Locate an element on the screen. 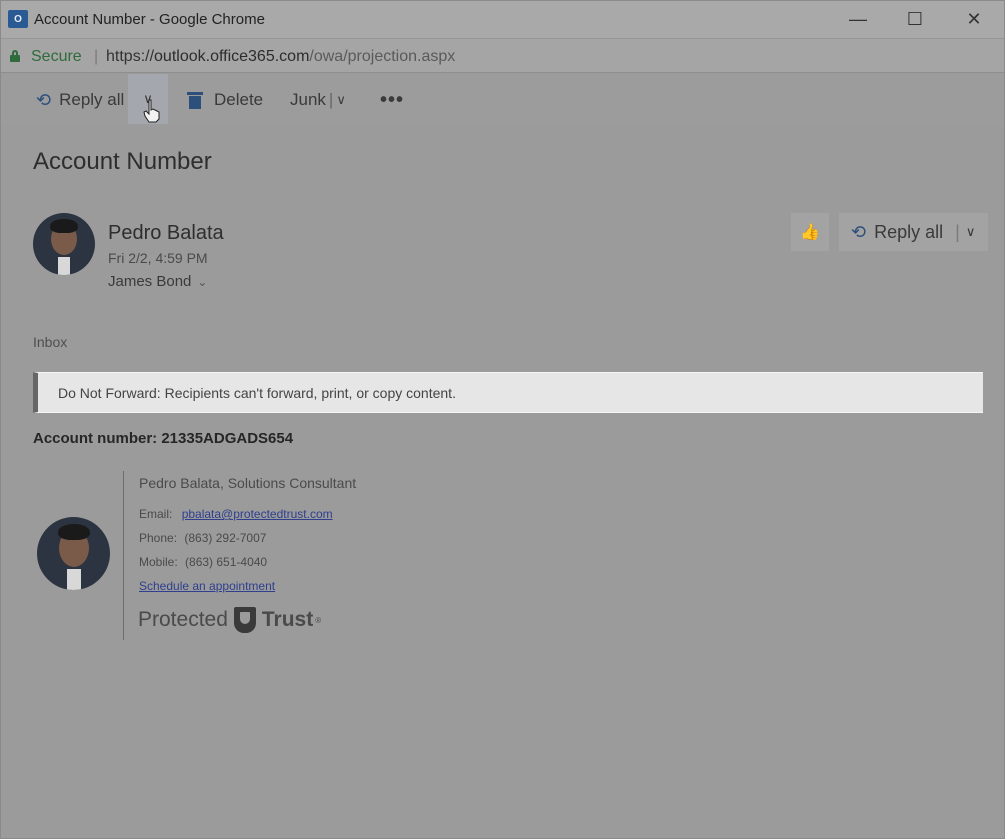 Image resolution: width=1005 pixels, height=839 pixels. title-bar: O Account Number - Google Chrome — ☐ ✕ is located at coordinates (502, 19).